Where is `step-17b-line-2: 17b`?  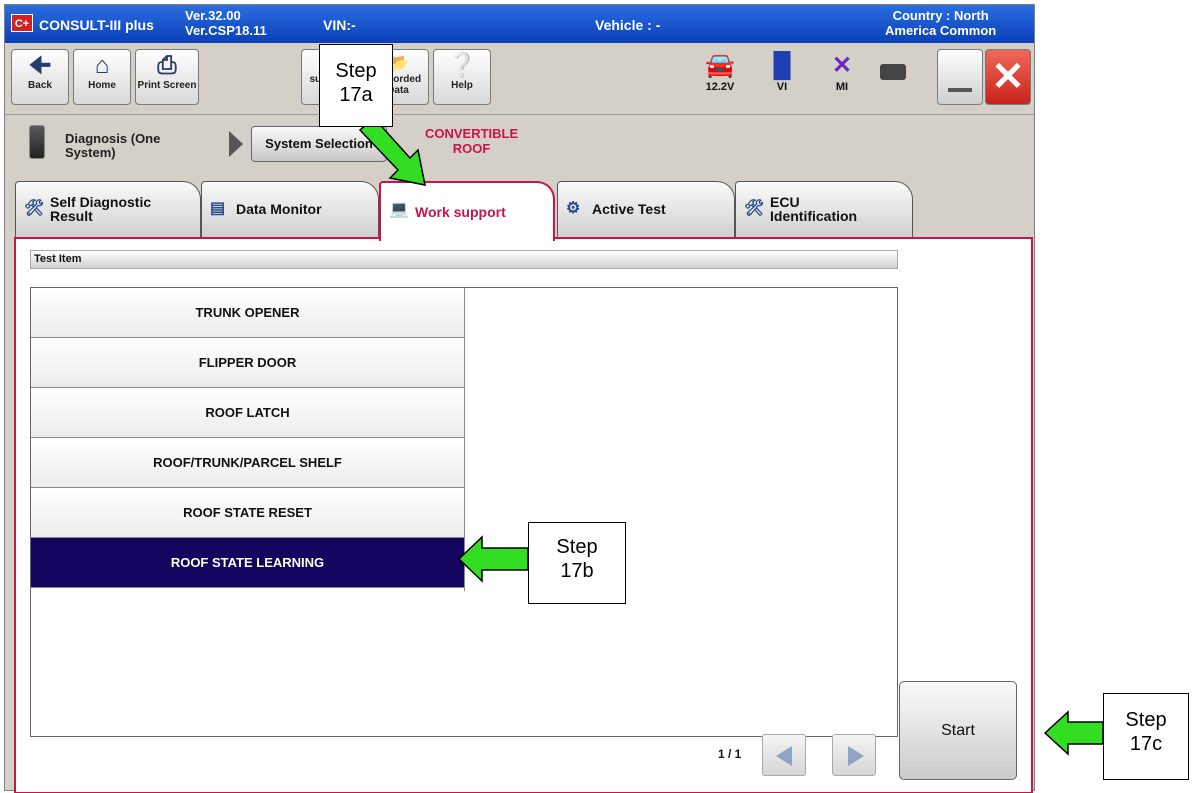
step-17b-line-2: 17b is located at coordinates (577, 571).